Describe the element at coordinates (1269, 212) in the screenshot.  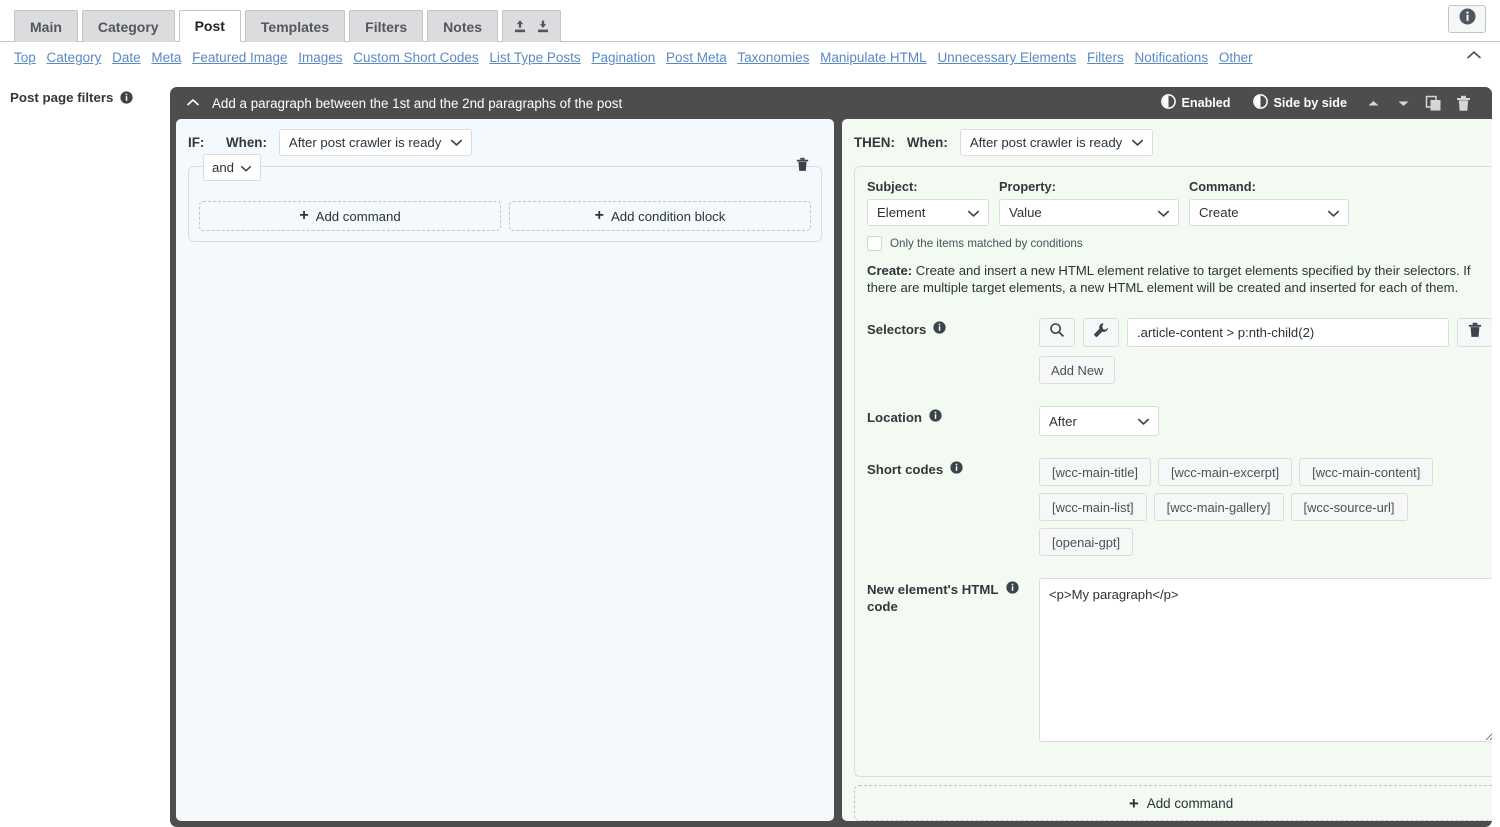
I see `command-select: Create` at that location.